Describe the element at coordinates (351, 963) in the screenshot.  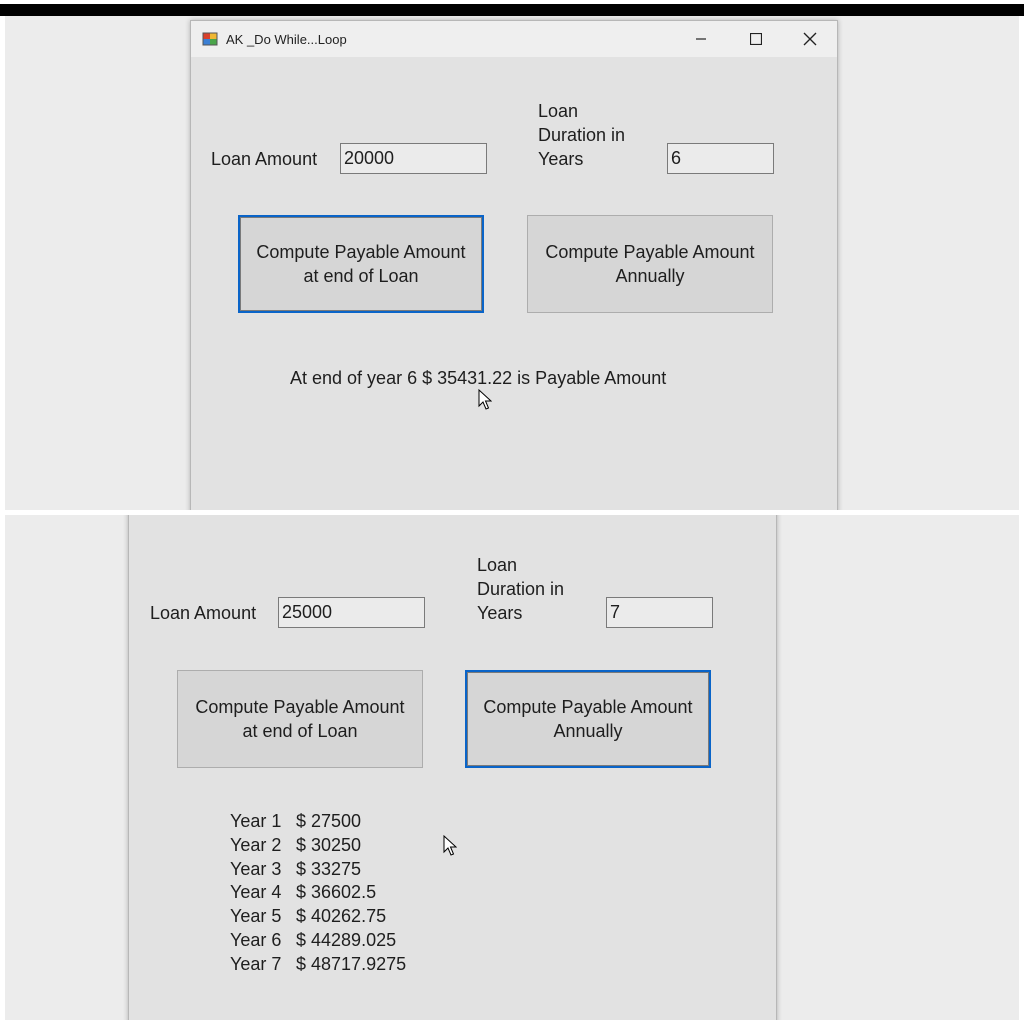
I see `year-amount: $ 48717.9275` at that location.